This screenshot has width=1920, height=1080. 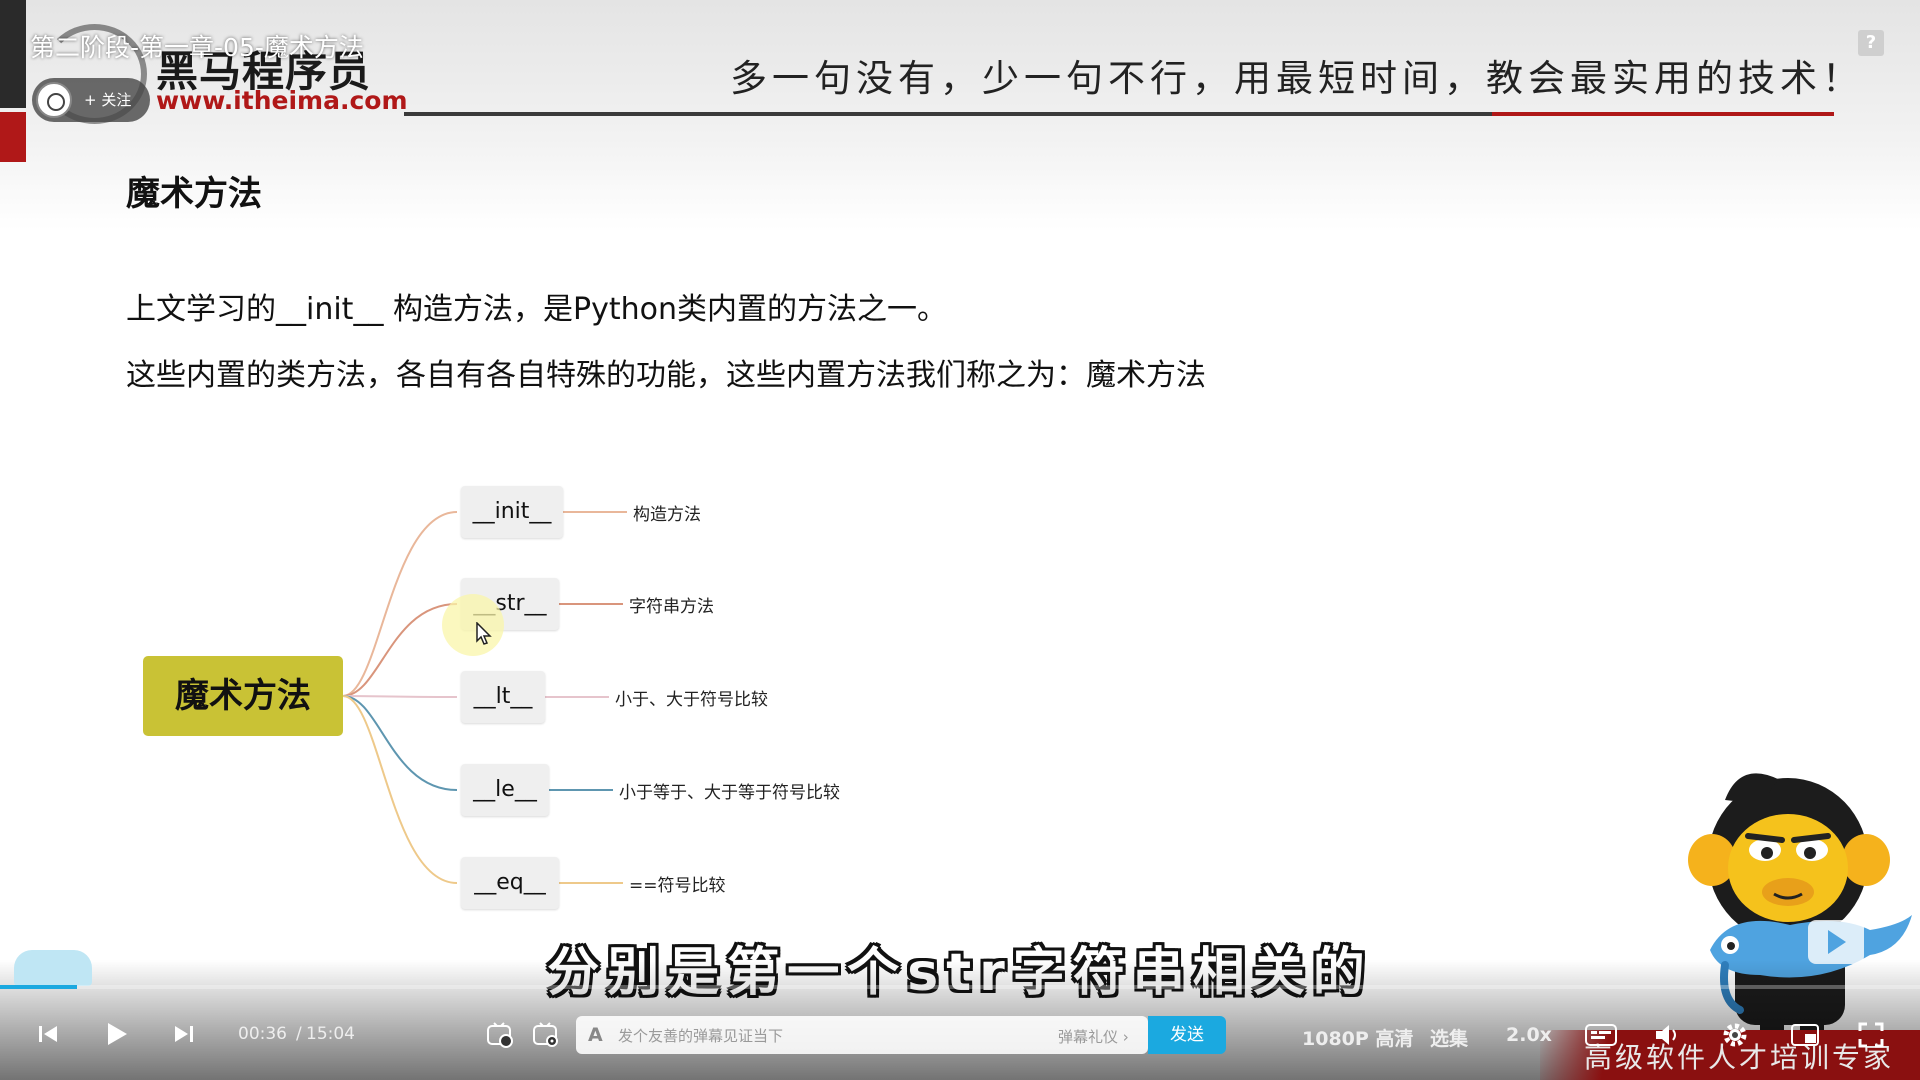 I want to click on mindmap-node: __init__, so click(x=512, y=512).